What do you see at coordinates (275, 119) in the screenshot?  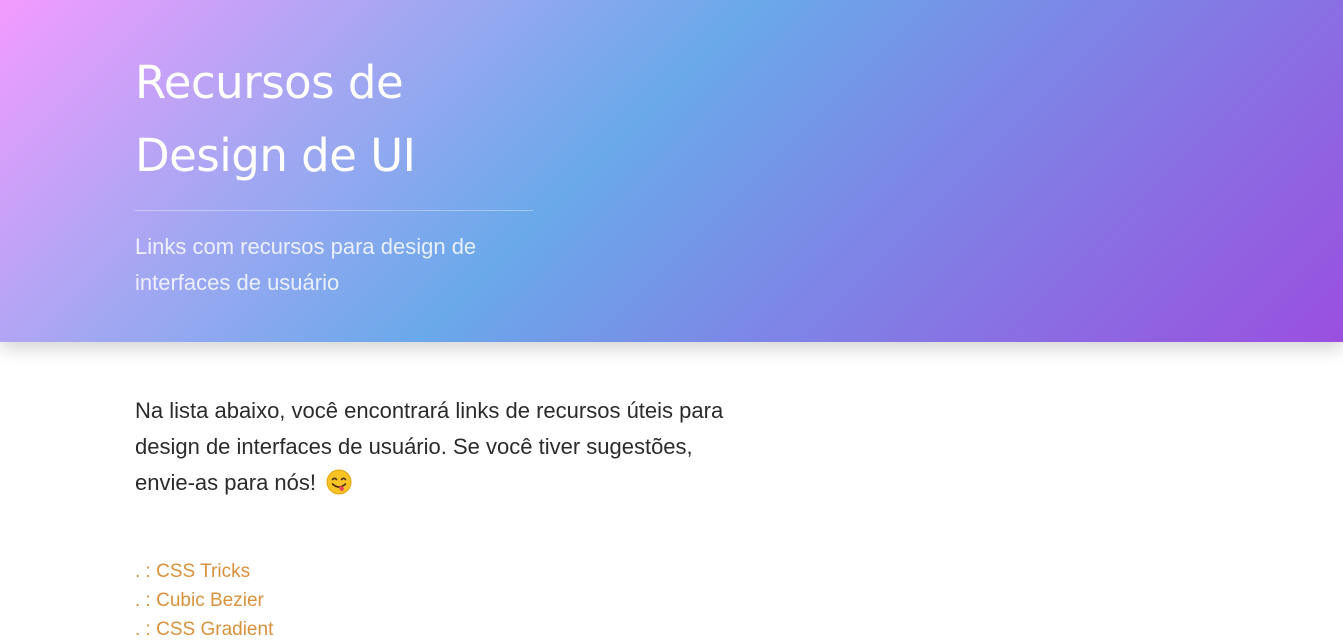 I see `page-title: Recursos de Design de UI` at bounding box center [275, 119].